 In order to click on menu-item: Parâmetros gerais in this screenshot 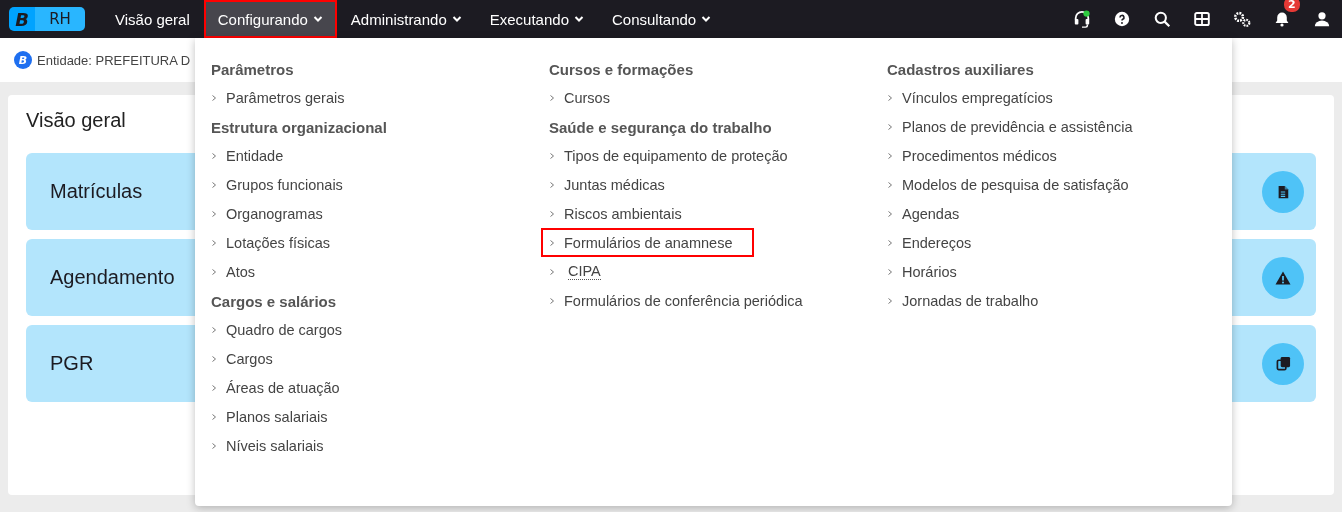, I will do `click(285, 97)`.